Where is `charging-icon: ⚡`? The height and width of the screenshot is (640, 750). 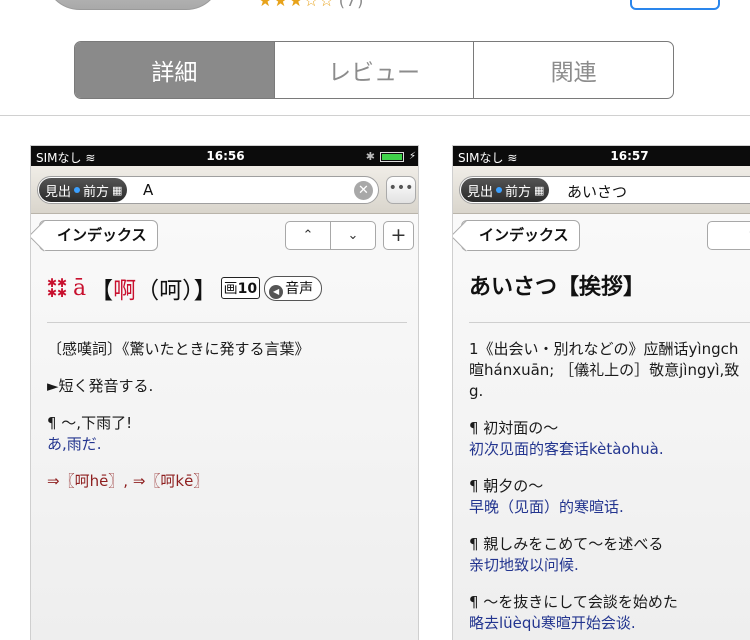 charging-icon: ⚡ is located at coordinates (412, 156).